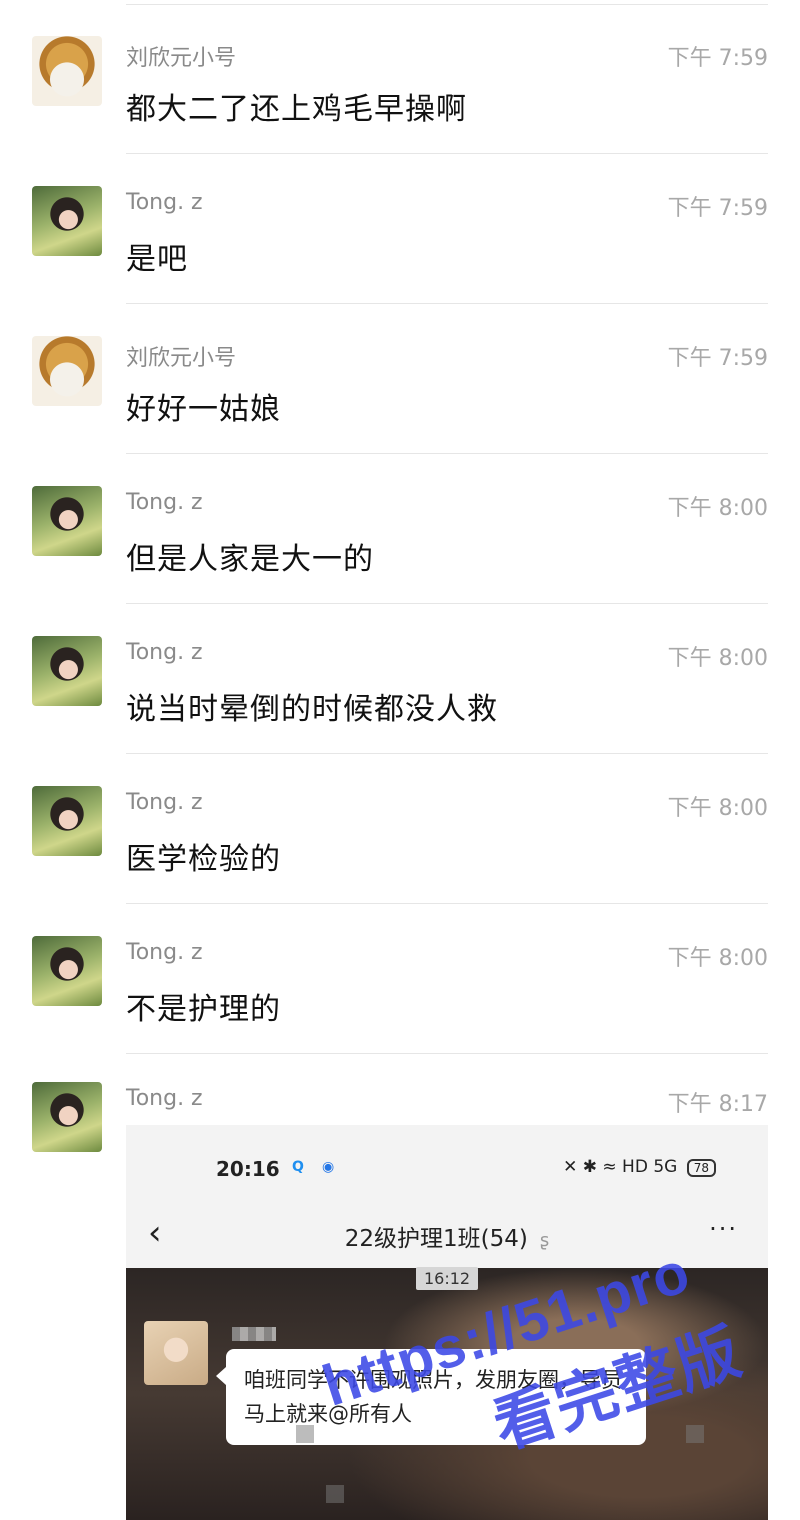 The image size is (800, 1520). What do you see at coordinates (447, 1278) in the screenshot?
I see `inner-time-chip: 16:12` at bounding box center [447, 1278].